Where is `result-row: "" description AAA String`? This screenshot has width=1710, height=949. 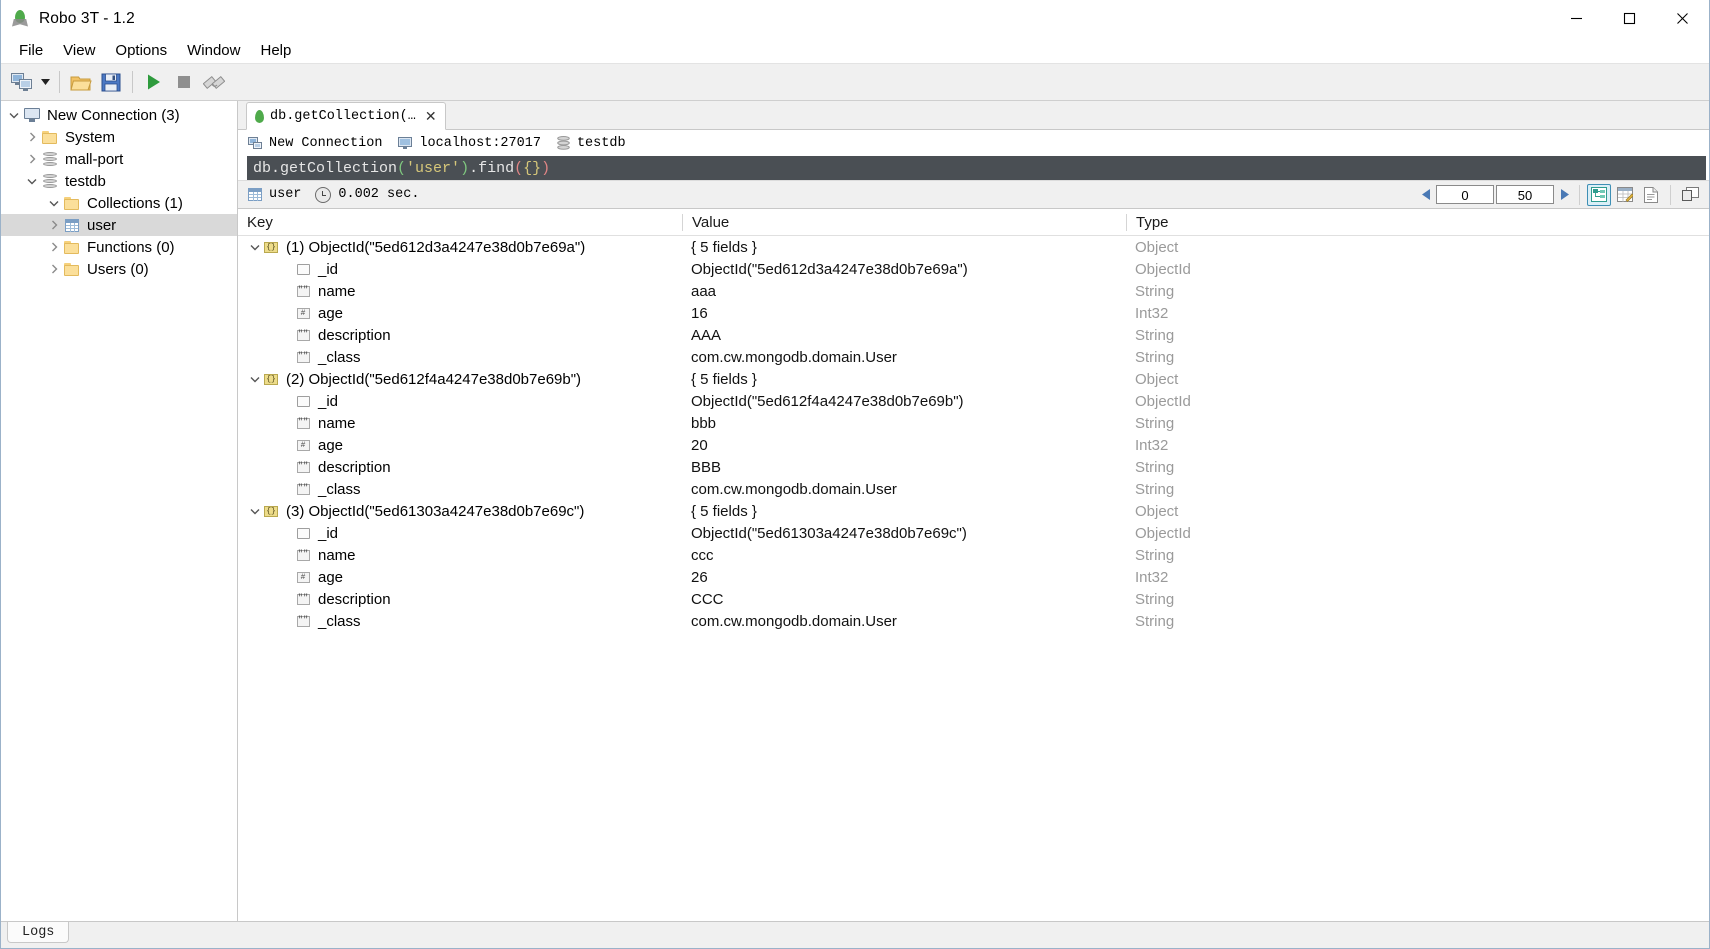
result-row: "" description AAA String is located at coordinates (973, 335).